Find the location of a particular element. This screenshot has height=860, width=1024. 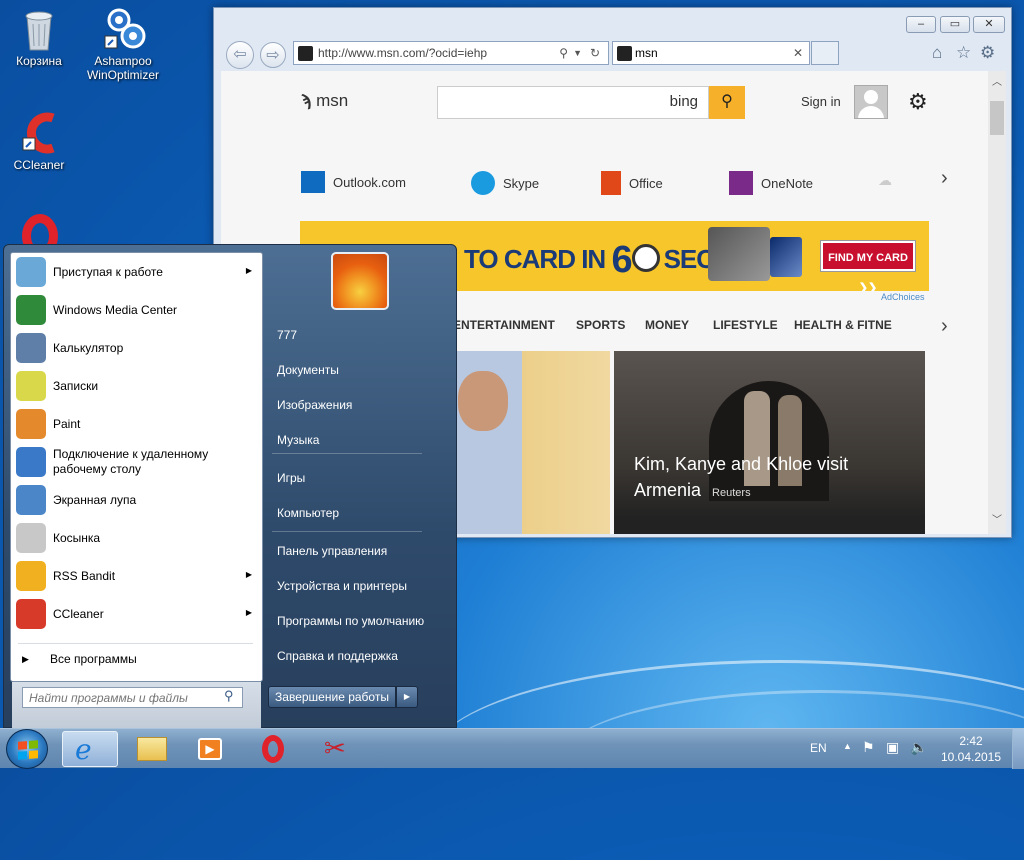

program-item: CCleaner ▶ is located at coordinates (136, 614).